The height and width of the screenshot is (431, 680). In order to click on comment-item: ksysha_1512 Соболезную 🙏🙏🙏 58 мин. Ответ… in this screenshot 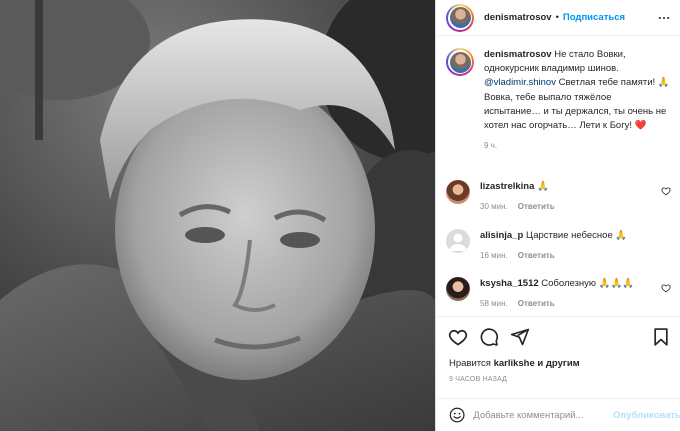, I will do `click(558, 292)`.